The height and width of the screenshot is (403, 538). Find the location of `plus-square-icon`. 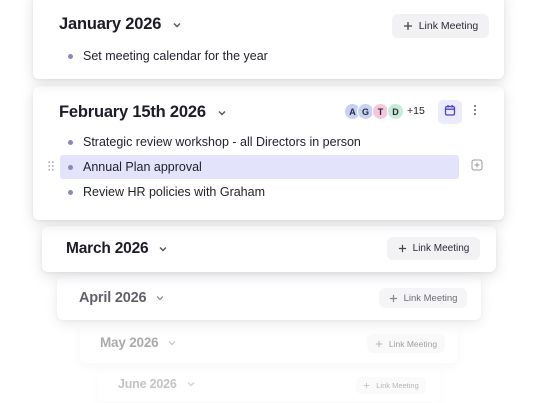

plus-square-icon is located at coordinates (477, 167).